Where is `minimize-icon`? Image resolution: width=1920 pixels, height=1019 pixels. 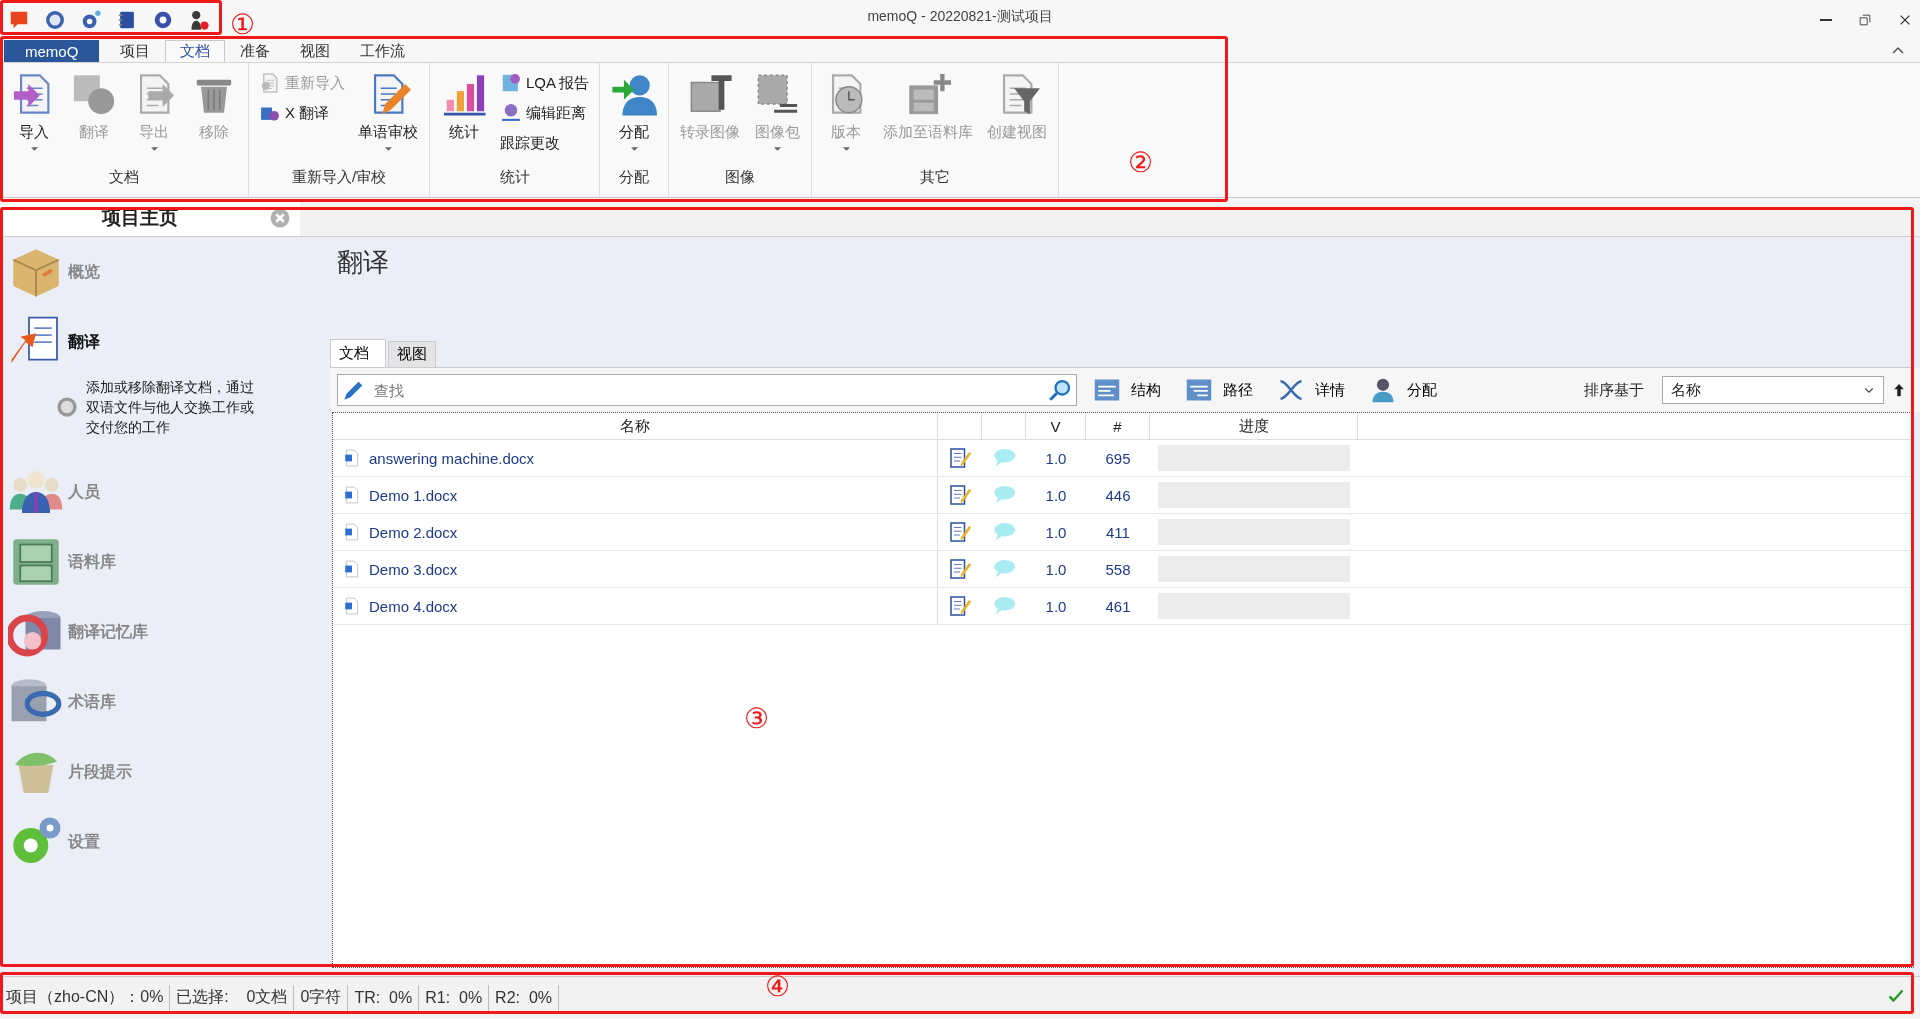
minimize-icon is located at coordinates (1826, 20).